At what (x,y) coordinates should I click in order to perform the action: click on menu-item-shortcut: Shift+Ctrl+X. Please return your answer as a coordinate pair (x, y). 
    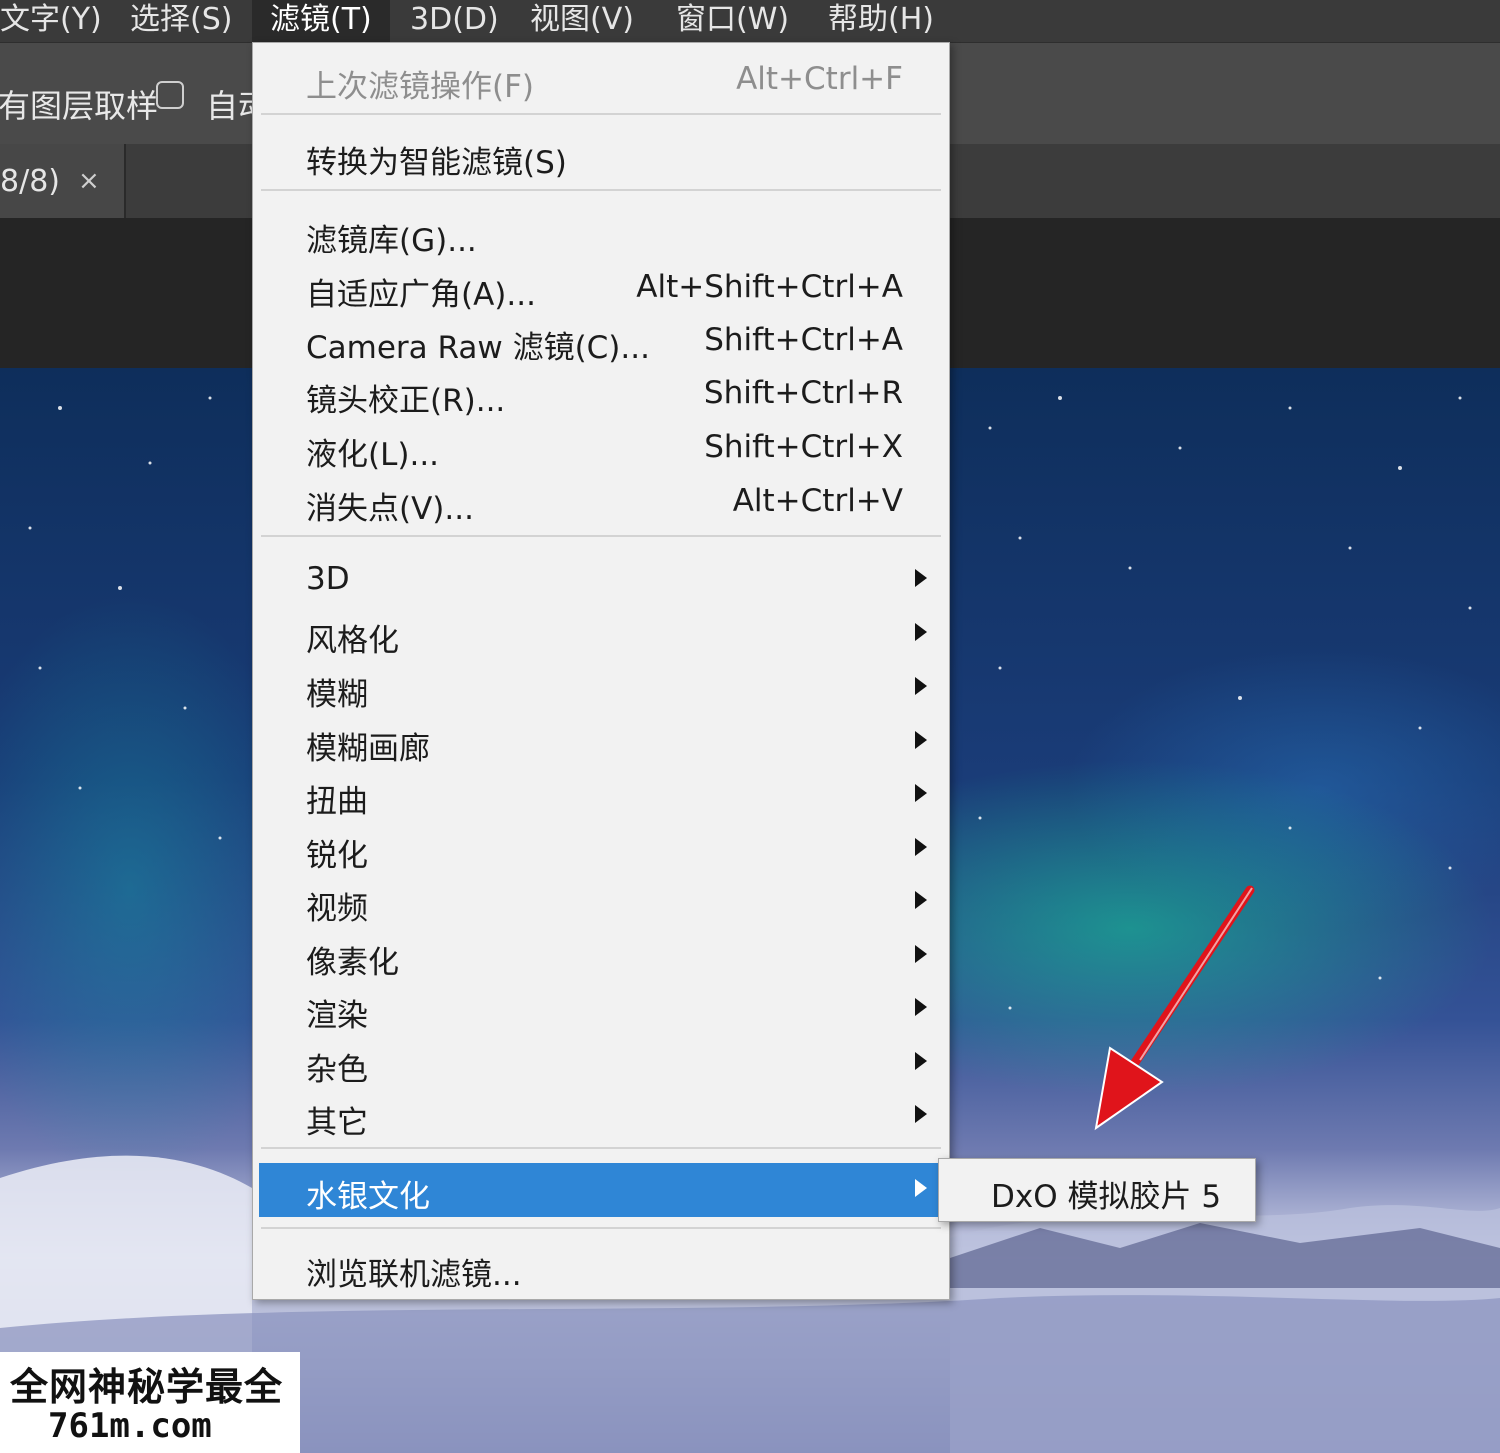
    Looking at the image, I should click on (803, 447).